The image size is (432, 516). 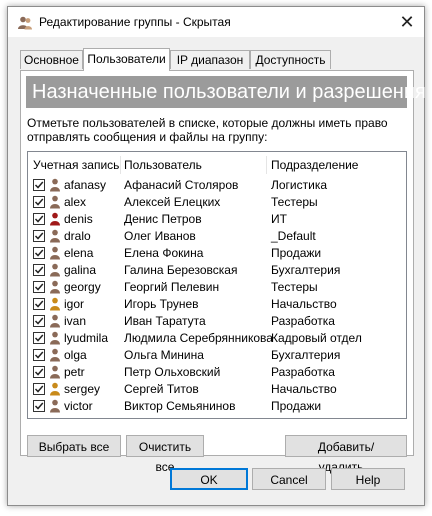 What do you see at coordinates (304, 389) in the screenshot?
I see `cell-department: Начальство` at bounding box center [304, 389].